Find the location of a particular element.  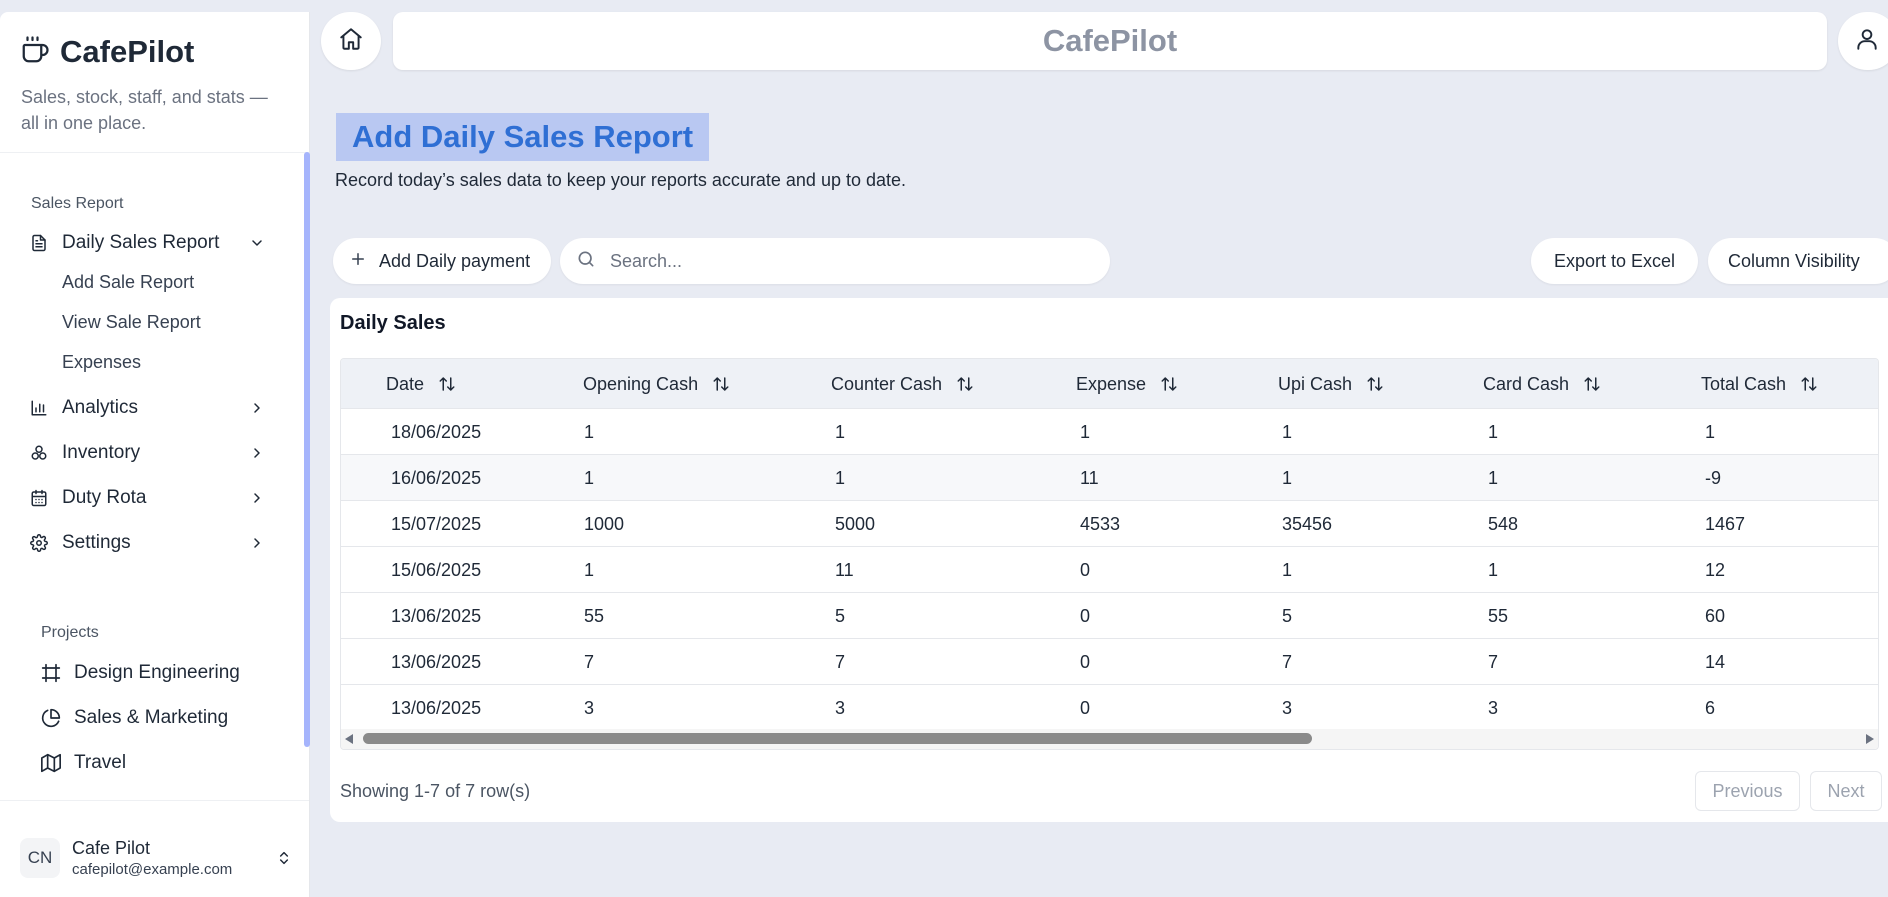

scrollbar-thumb is located at coordinates (837, 738).